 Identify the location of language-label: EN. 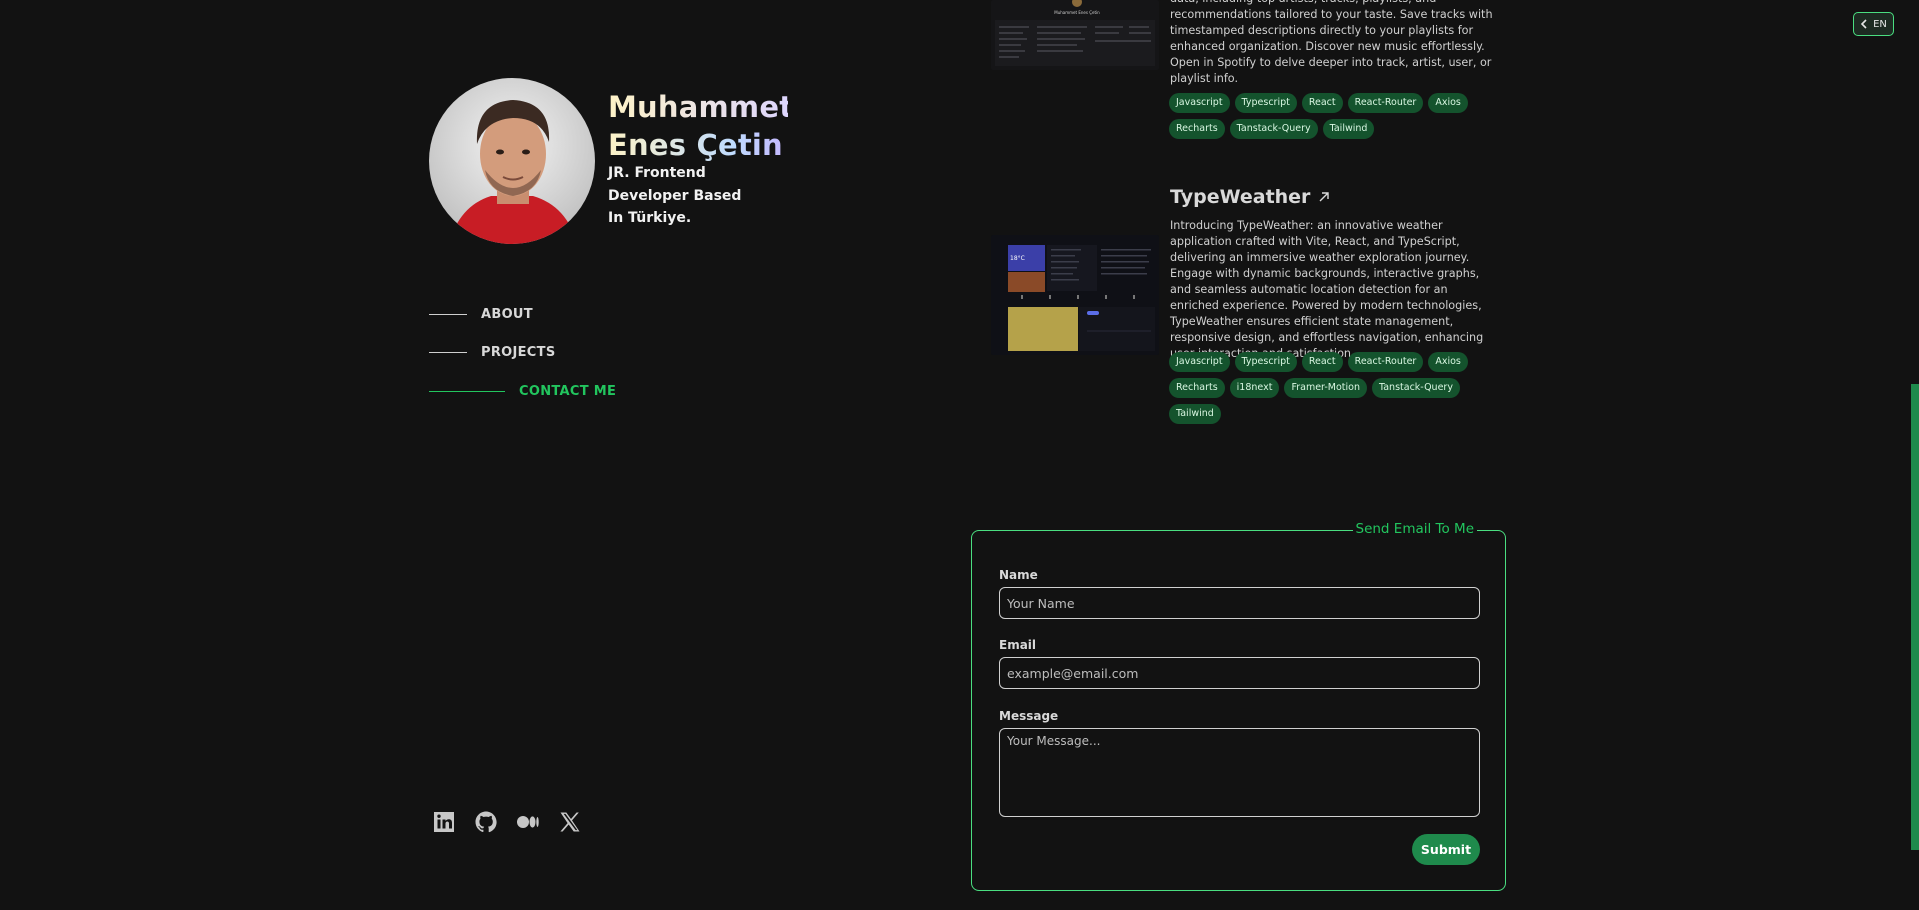
(1880, 24).